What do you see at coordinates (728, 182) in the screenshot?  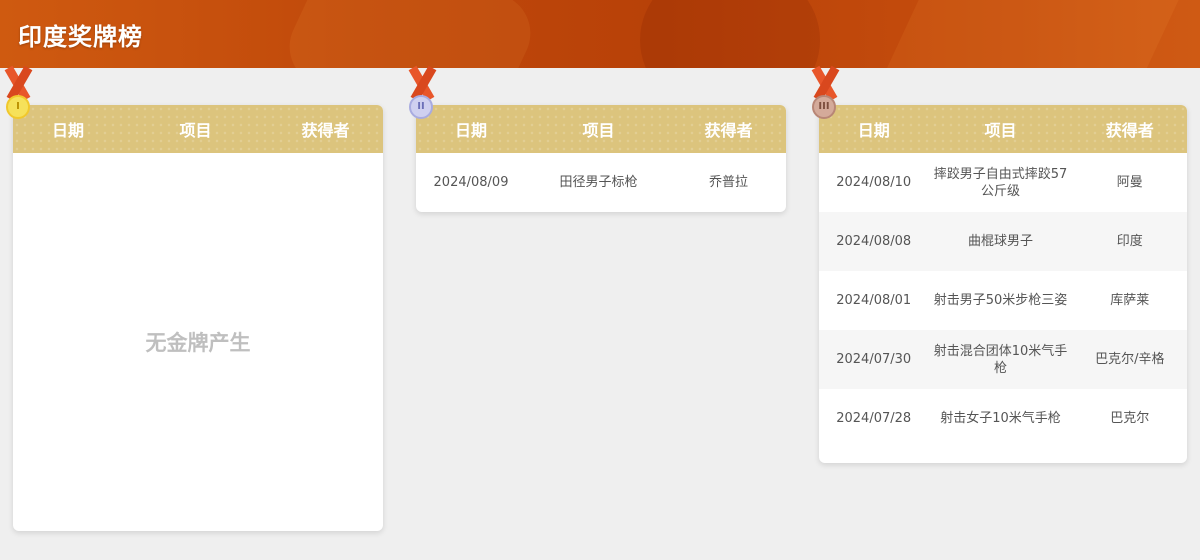 I see `winner-cell: 乔普拉` at bounding box center [728, 182].